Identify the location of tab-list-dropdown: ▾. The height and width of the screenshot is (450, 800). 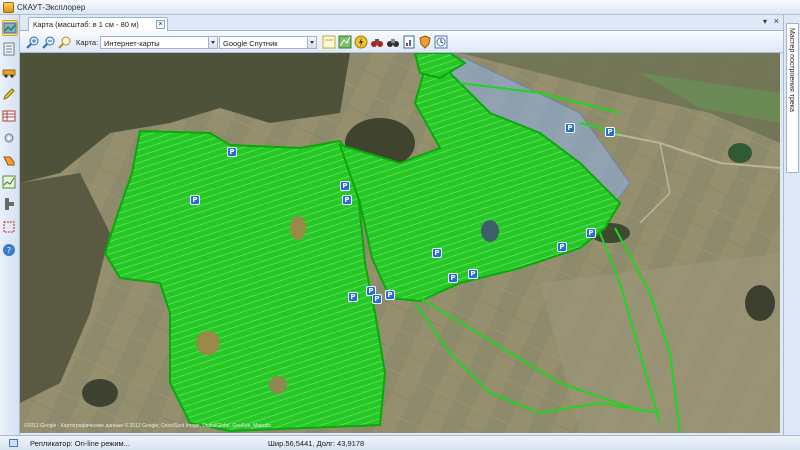
(765, 21).